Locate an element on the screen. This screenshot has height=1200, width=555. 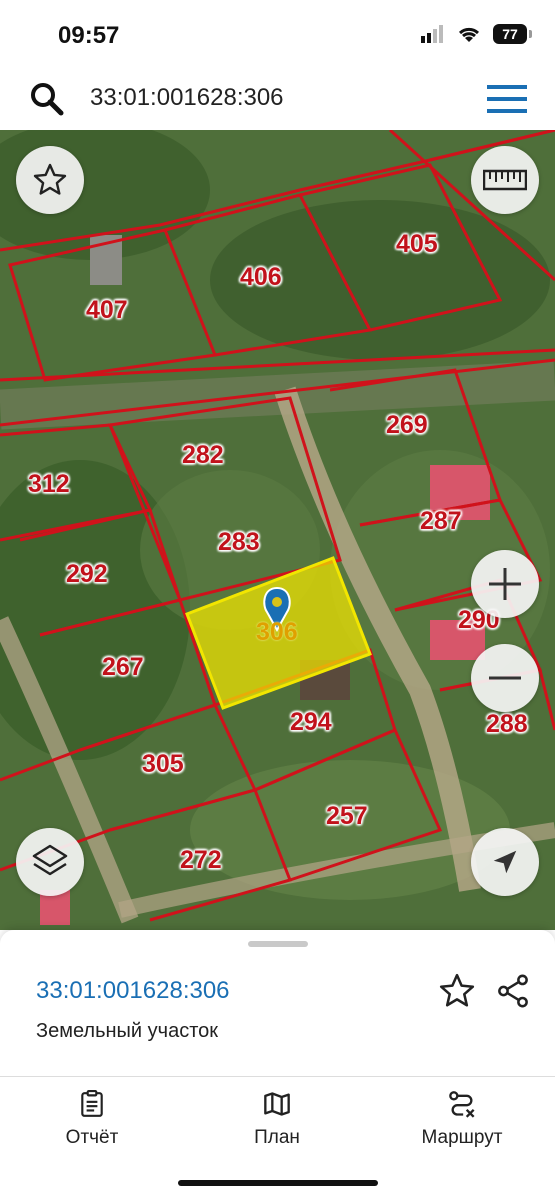
locate-button is located at coordinates (505, 862).